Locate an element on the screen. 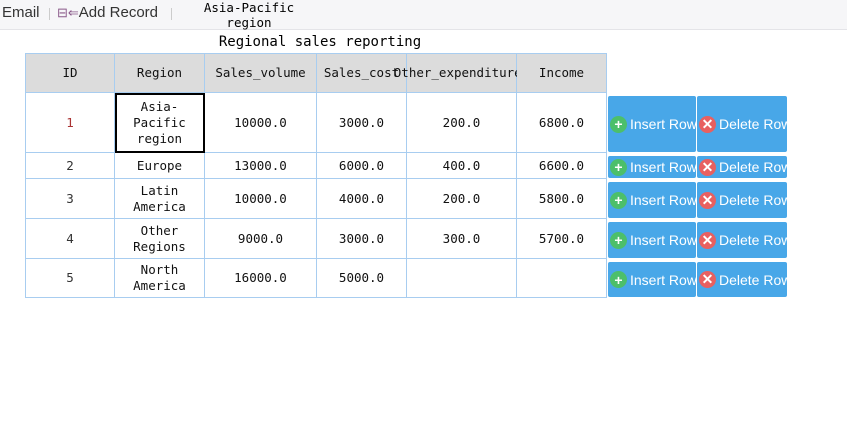 This screenshot has height=425, width=847. table-cell-sales_cost: 5000.0 is located at coordinates (362, 278).